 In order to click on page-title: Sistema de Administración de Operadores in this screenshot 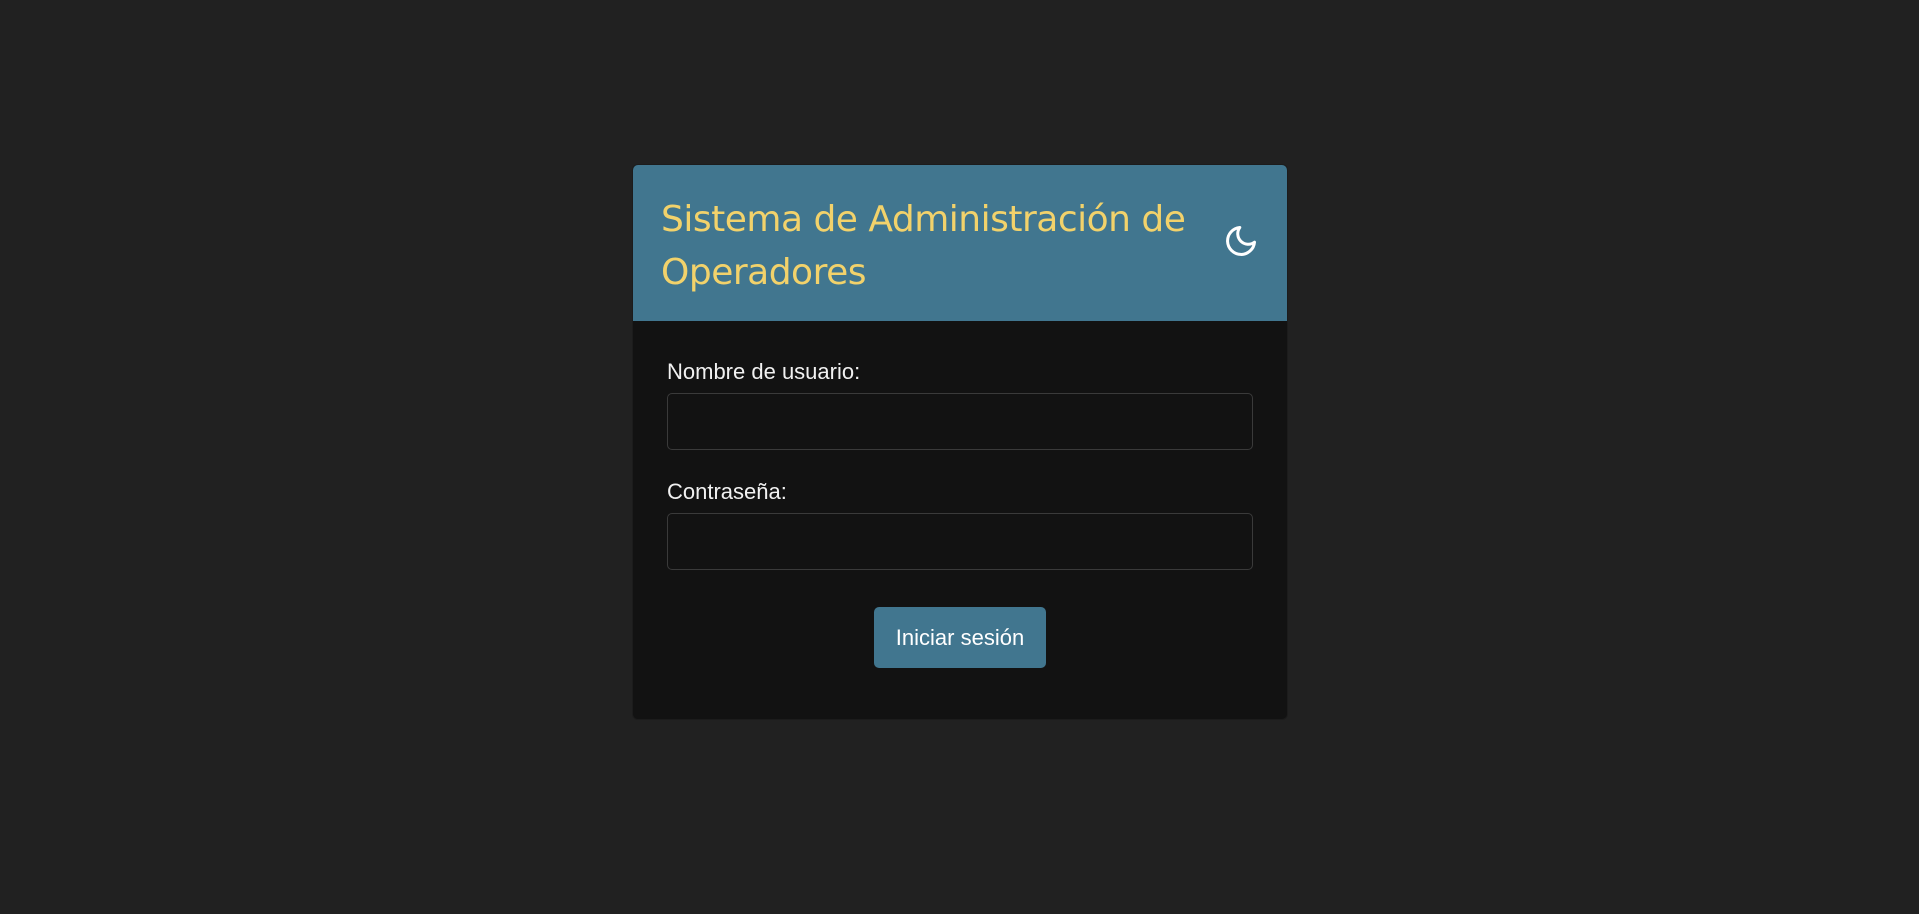, I will do `click(923, 246)`.